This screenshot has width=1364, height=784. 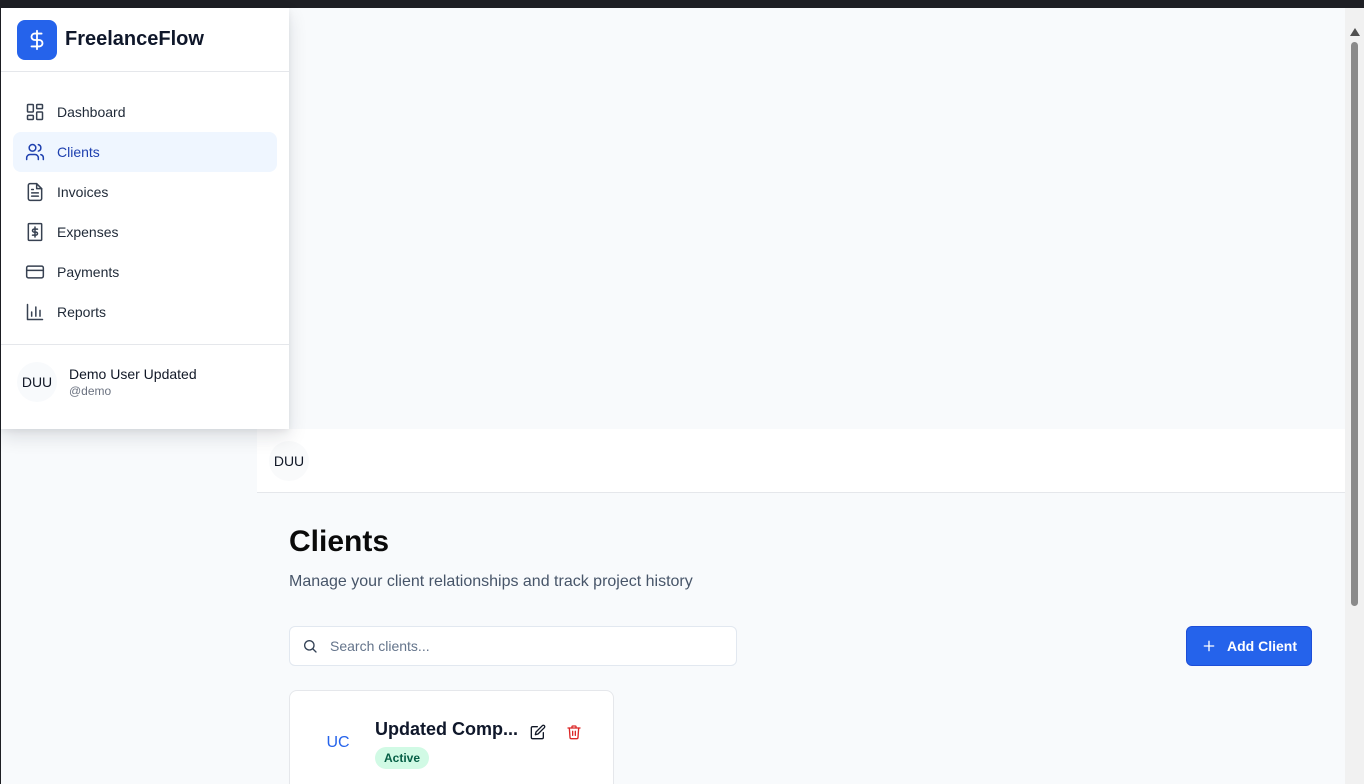 I want to click on users-icon, so click(x=35, y=152).